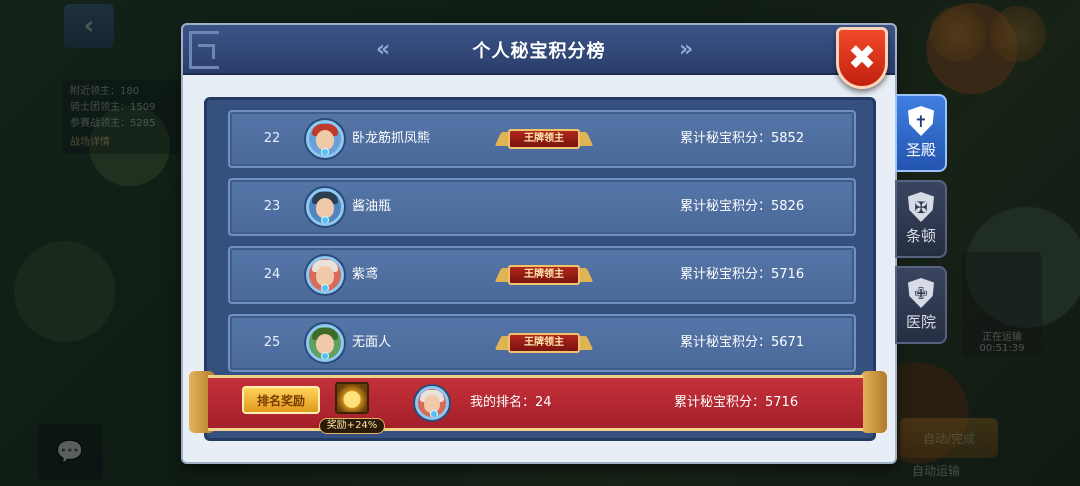 The image size is (1080, 486). What do you see at coordinates (272, 138) in the screenshot?
I see `rank-number: 22` at bounding box center [272, 138].